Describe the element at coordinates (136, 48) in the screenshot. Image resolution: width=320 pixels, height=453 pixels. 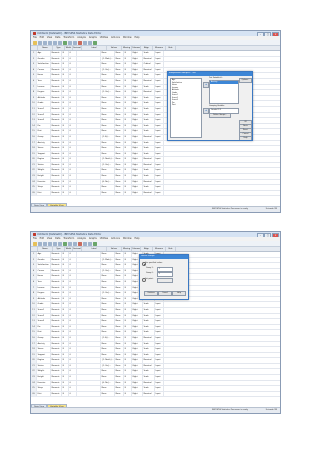
I see `column-header: Columns` at that location.